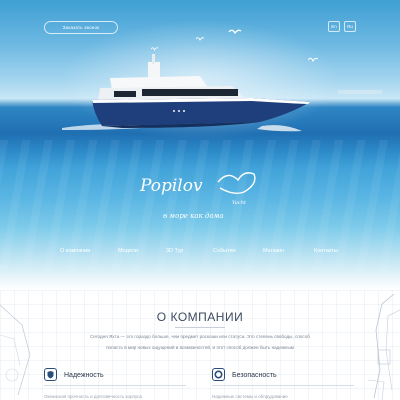  What do you see at coordinates (334, 26) in the screenshot?
I see `language-en-button: En` at bounding box center [334, 26].